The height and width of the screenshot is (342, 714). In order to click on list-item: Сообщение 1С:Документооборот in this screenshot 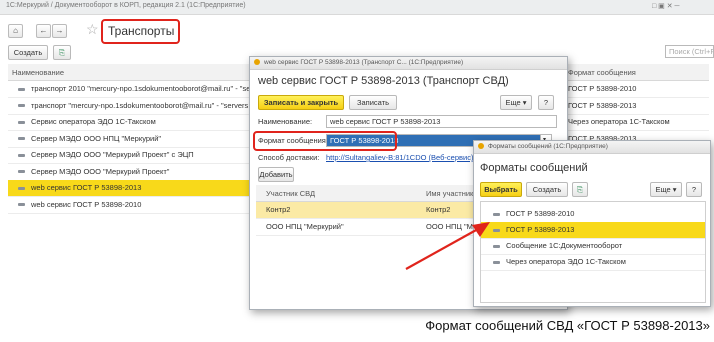, I will do `click(593, 246)`.